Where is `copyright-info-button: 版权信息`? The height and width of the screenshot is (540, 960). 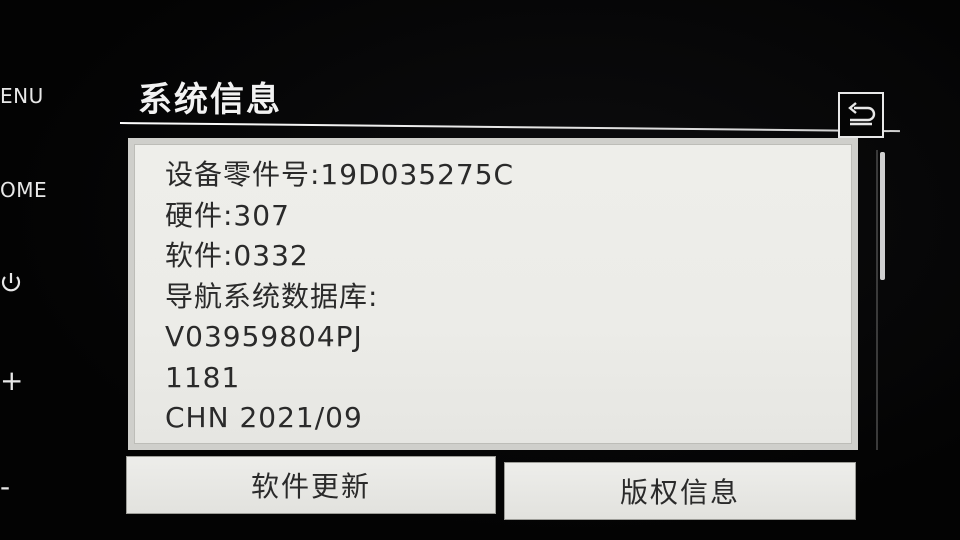
copyright-info-button: 版权信息 is located at coordinates (680, 491).